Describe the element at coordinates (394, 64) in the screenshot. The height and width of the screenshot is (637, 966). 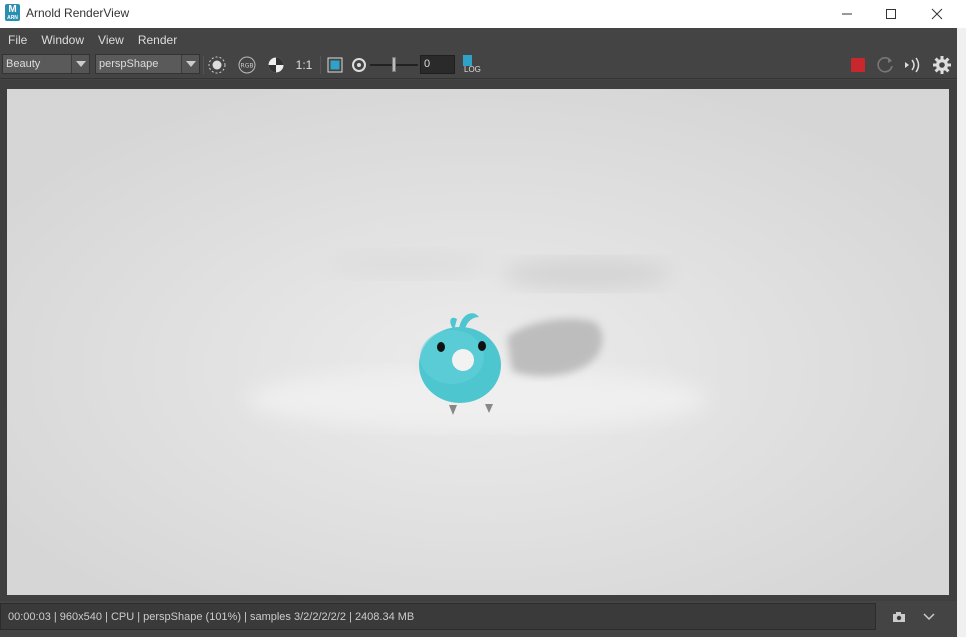
I see `exposure-slider-handle` at that location.